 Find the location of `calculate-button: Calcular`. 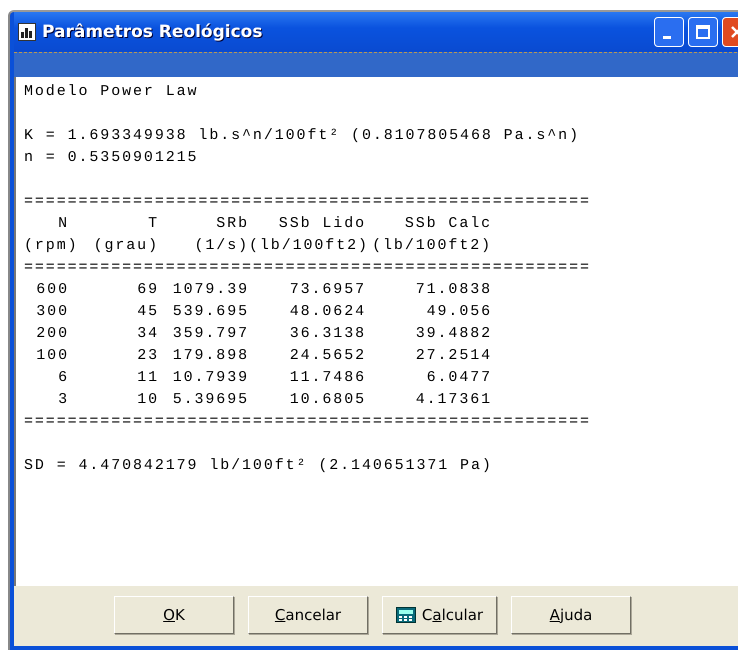

calculate-button: Calcular is located at coordinates (439, 615).